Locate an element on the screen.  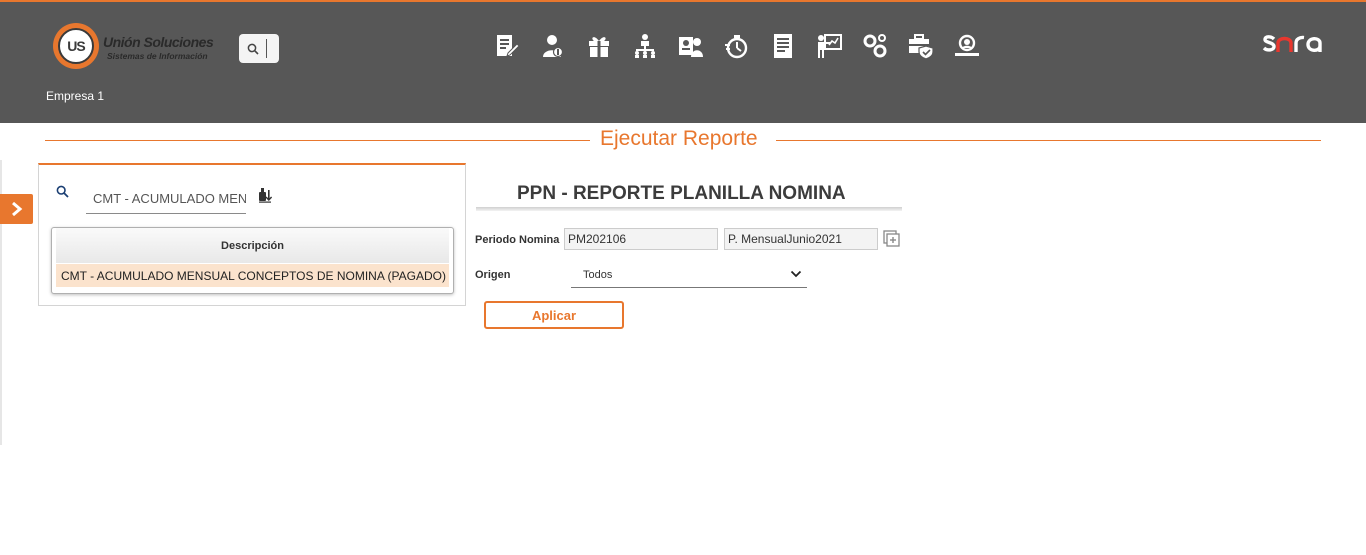
origen-select: Todos is located at coordinates (689, 275).